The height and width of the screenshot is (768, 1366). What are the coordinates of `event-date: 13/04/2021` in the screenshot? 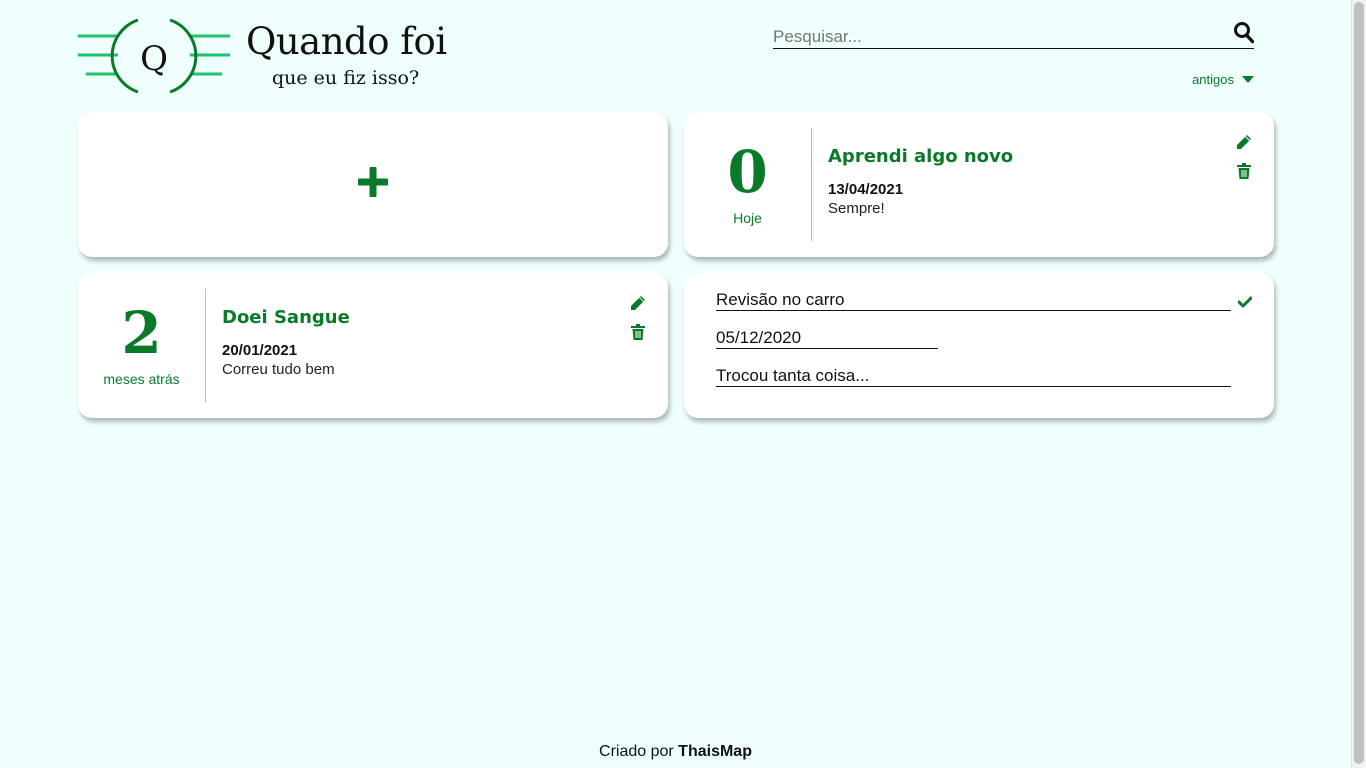 It's located at (866, 189).